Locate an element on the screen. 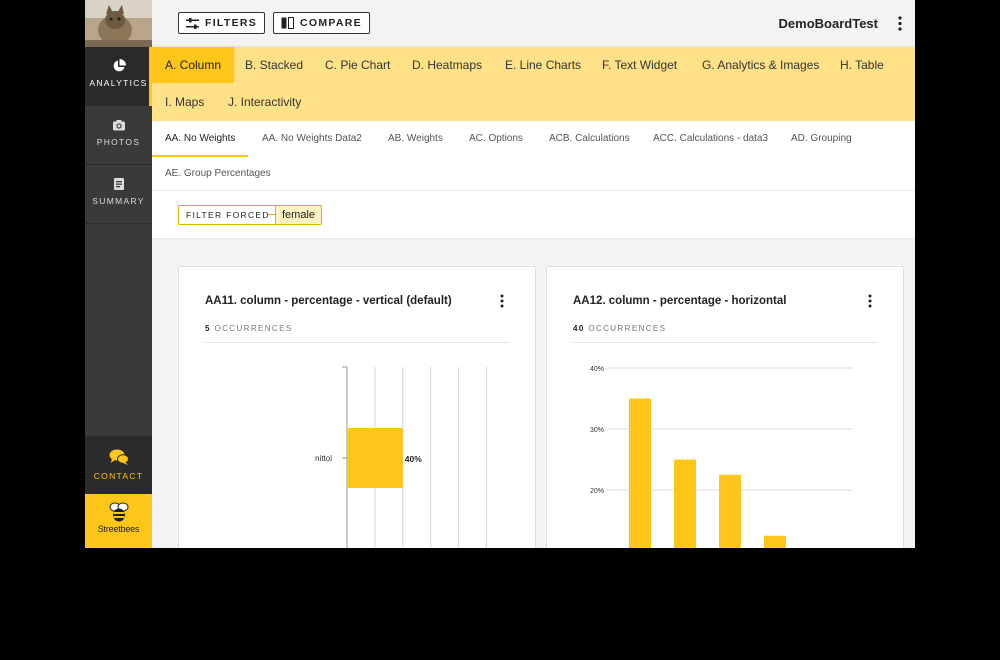 This screenshot has height=660, width=1000. tab-interactivity: J. Interactivity is located at coordinates (264, 102).